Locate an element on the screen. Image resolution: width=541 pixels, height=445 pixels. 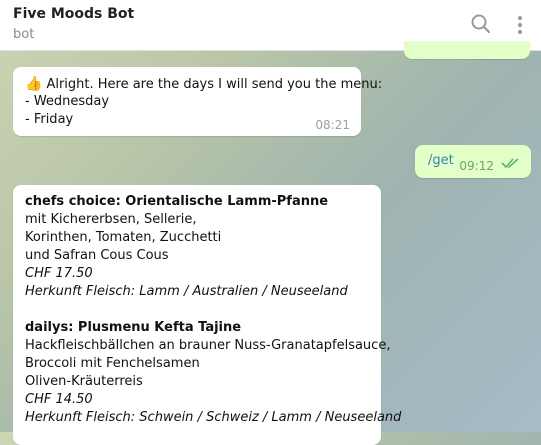
menu-line: Oliven-Kräuterreis is located at coordinates (84, 381).